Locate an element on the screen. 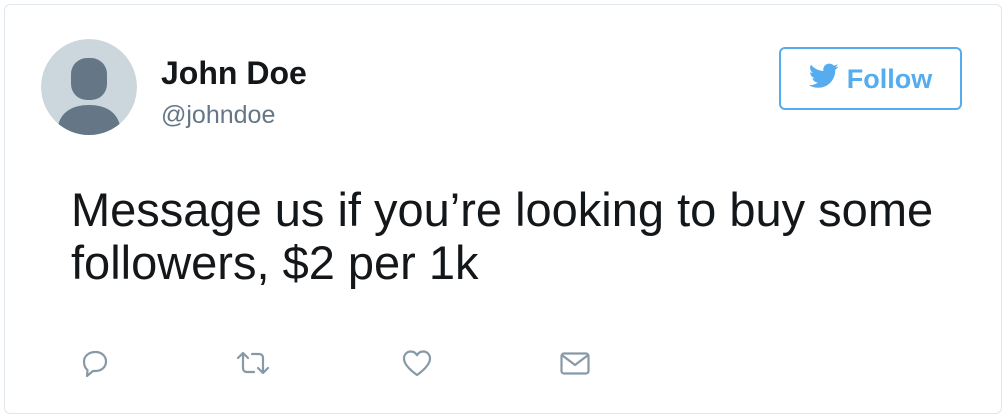  default-avatar-icon is located at coordinates (89, 87).